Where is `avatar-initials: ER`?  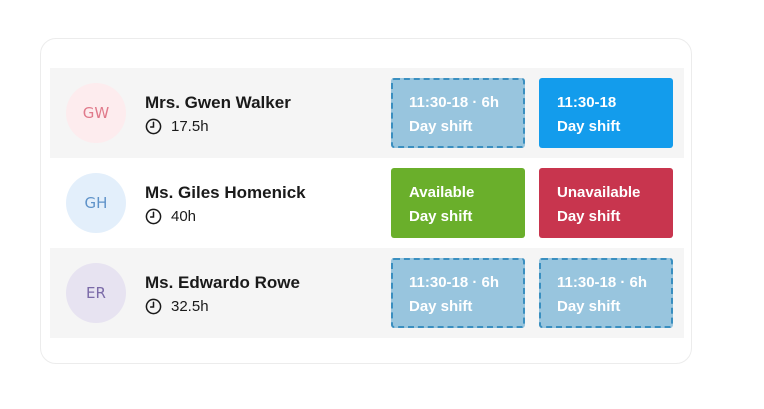 avatar-initials: ER is located at coordinates (96, 293).